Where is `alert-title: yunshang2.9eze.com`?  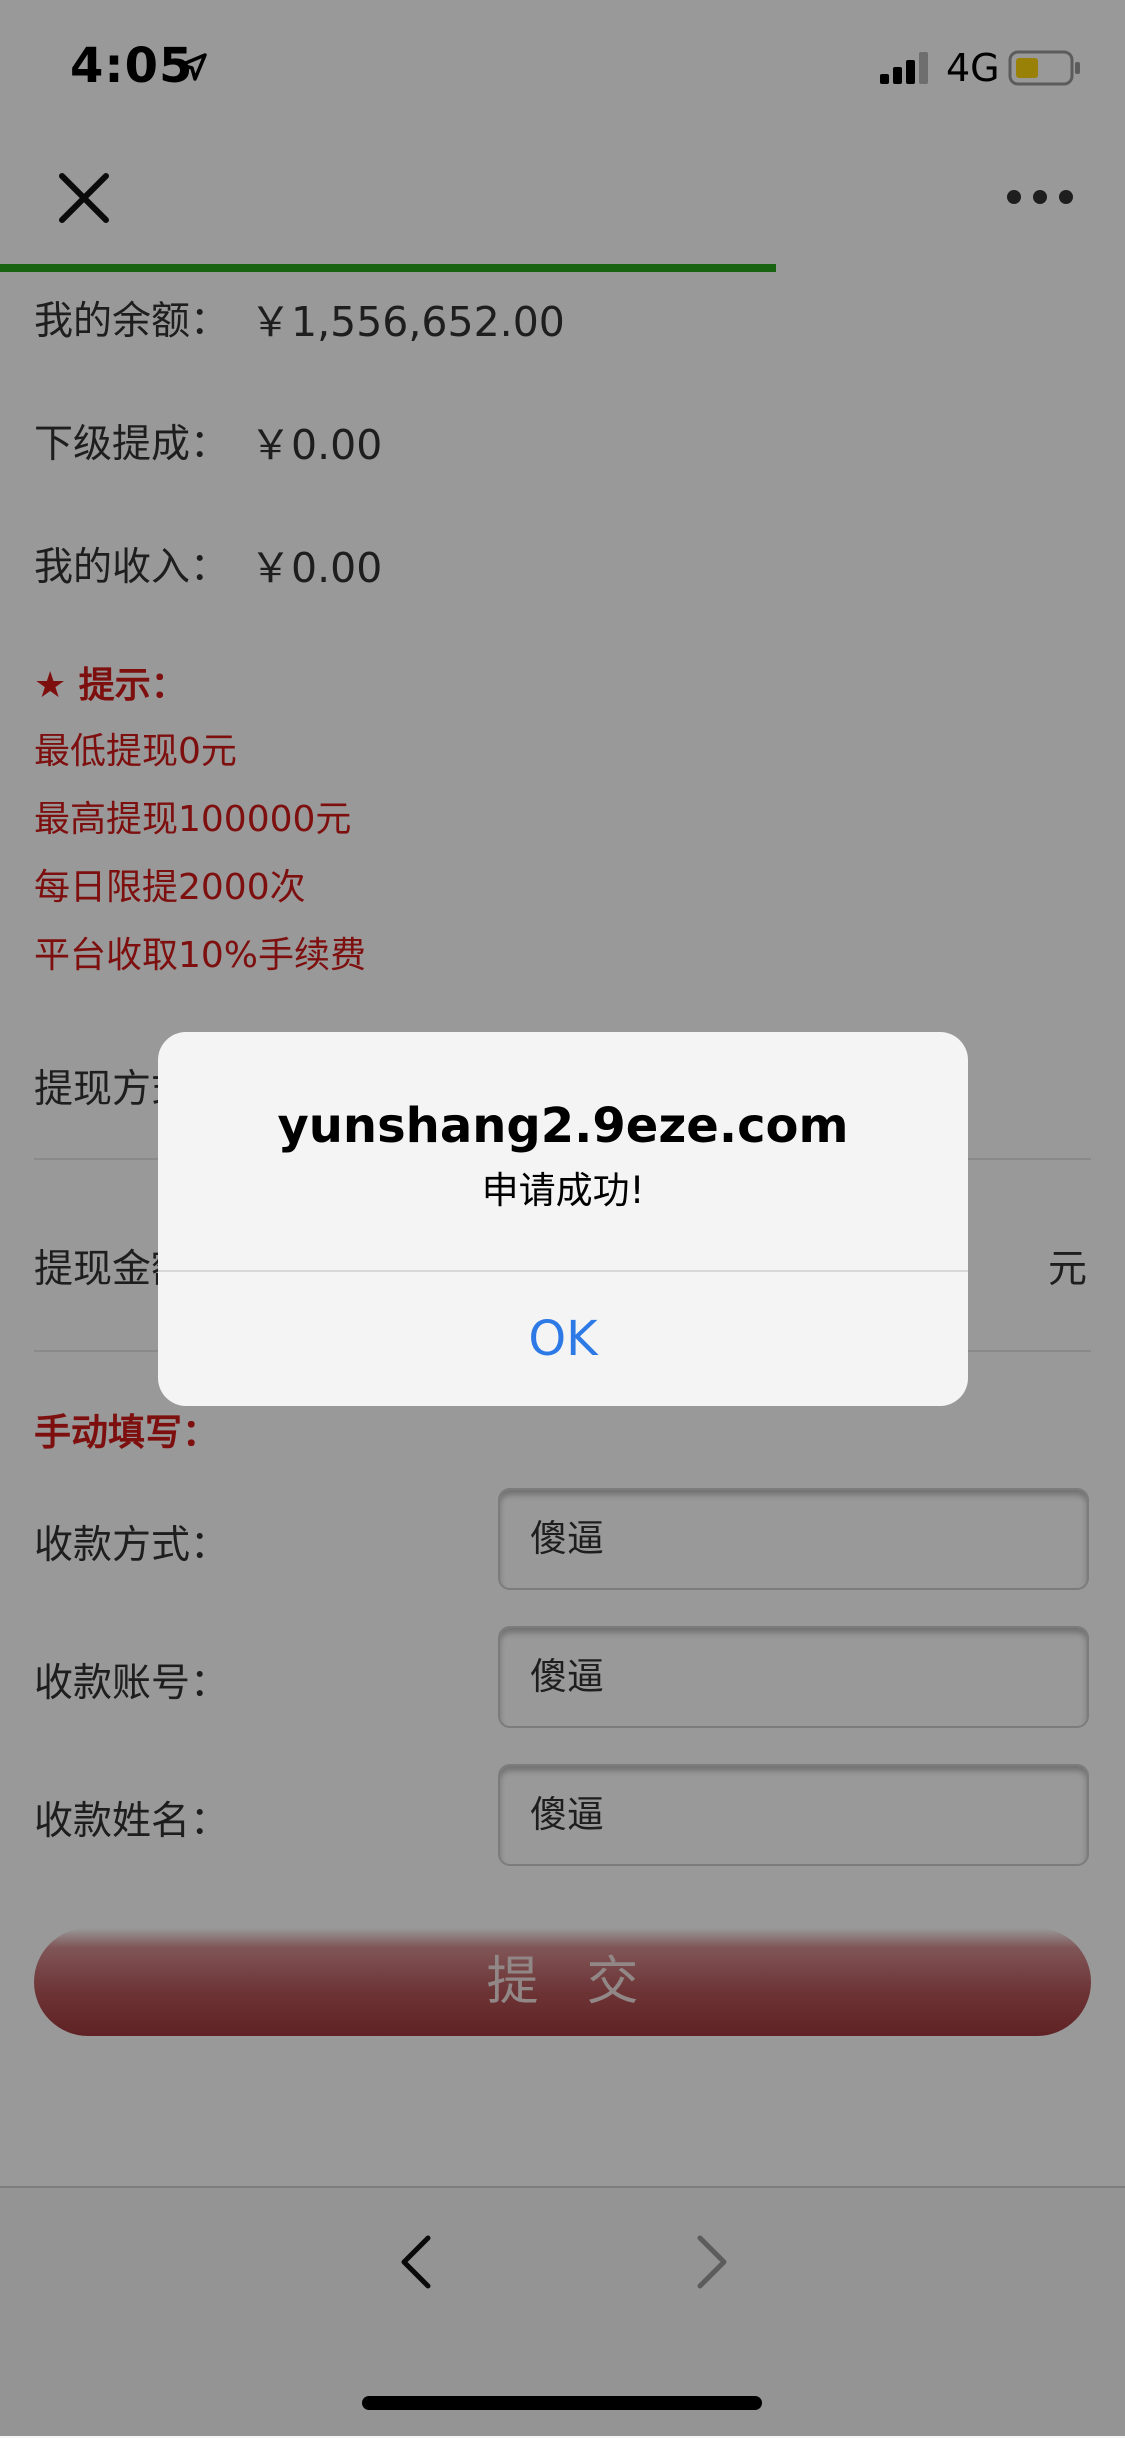
alert-title: yunshang2.9eze.com is located at coordinates (563, 1126).